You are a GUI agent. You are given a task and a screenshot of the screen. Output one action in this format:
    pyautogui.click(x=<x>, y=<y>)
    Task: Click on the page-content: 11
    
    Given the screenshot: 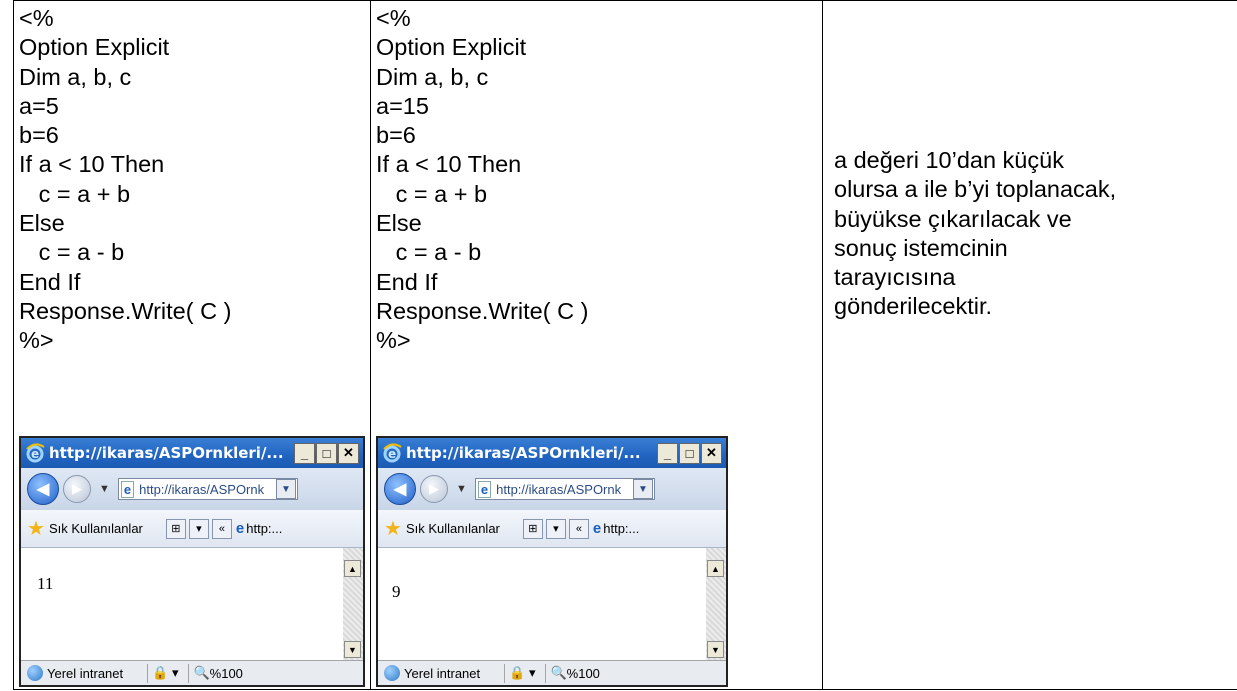 What is the action you would take?
    pyautogui.click(x=183, y=604)
    